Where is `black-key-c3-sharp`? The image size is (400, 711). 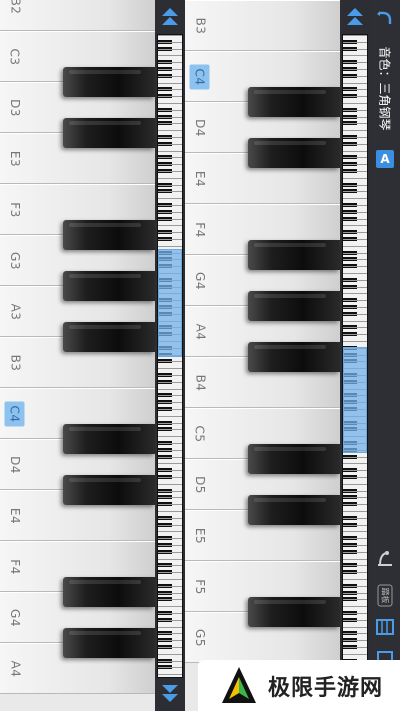 black-key-c3-sharp is located at coordinates (109, 82).